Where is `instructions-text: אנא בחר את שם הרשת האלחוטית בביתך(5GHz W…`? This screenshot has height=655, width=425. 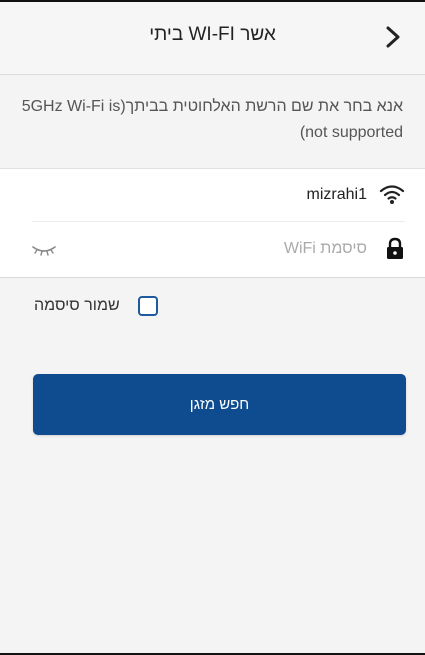 instructions-text: אנא בחר את שם הרשת האלחוטית בביתך(5GHz W… is located at coordinates (212, 119).